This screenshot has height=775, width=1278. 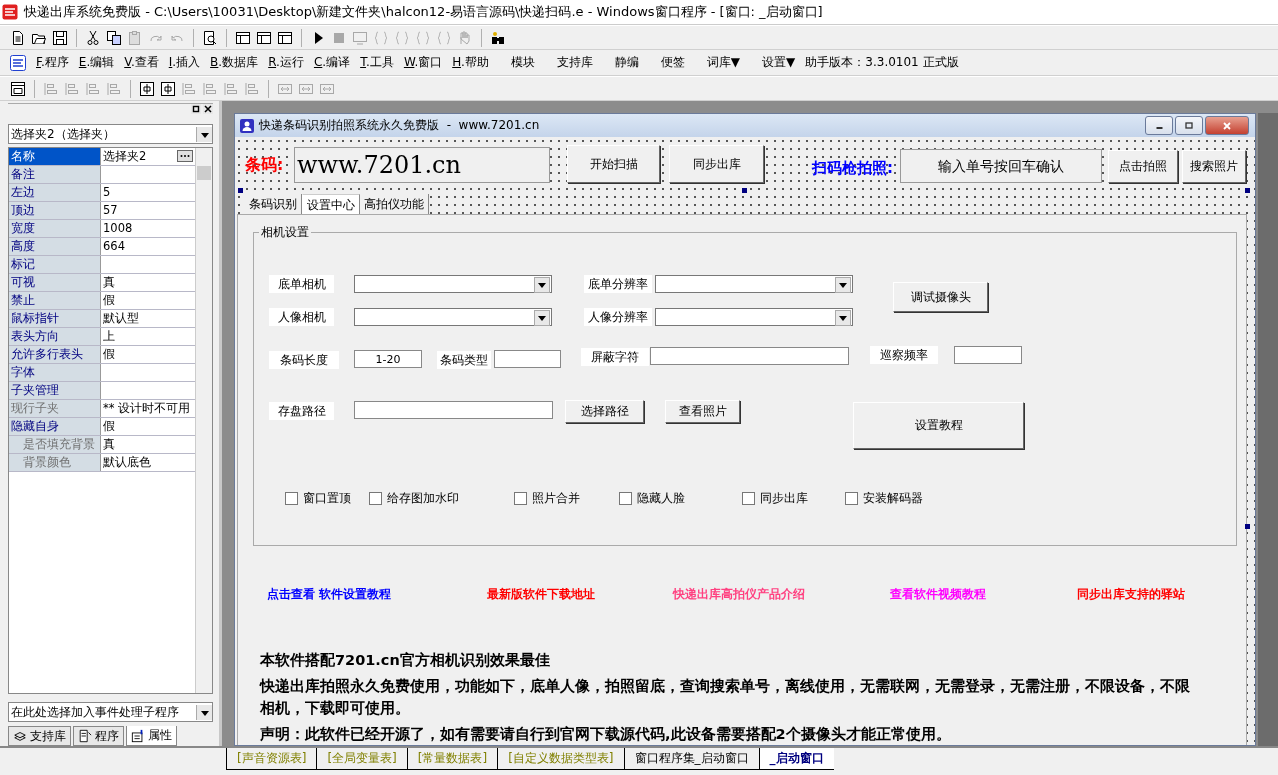 I want to click on form-tab: 条码识别, so click(x=273, y=205).